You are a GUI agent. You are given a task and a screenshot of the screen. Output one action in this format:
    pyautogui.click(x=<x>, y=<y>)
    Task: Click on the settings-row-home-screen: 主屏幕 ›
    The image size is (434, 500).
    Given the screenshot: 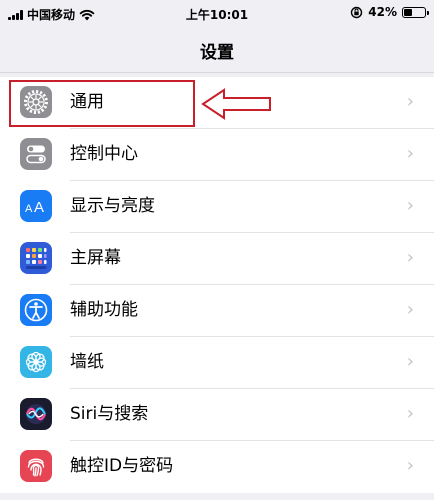 What is the action you would take?
    pyautogui.click(x=217, y=259)
    